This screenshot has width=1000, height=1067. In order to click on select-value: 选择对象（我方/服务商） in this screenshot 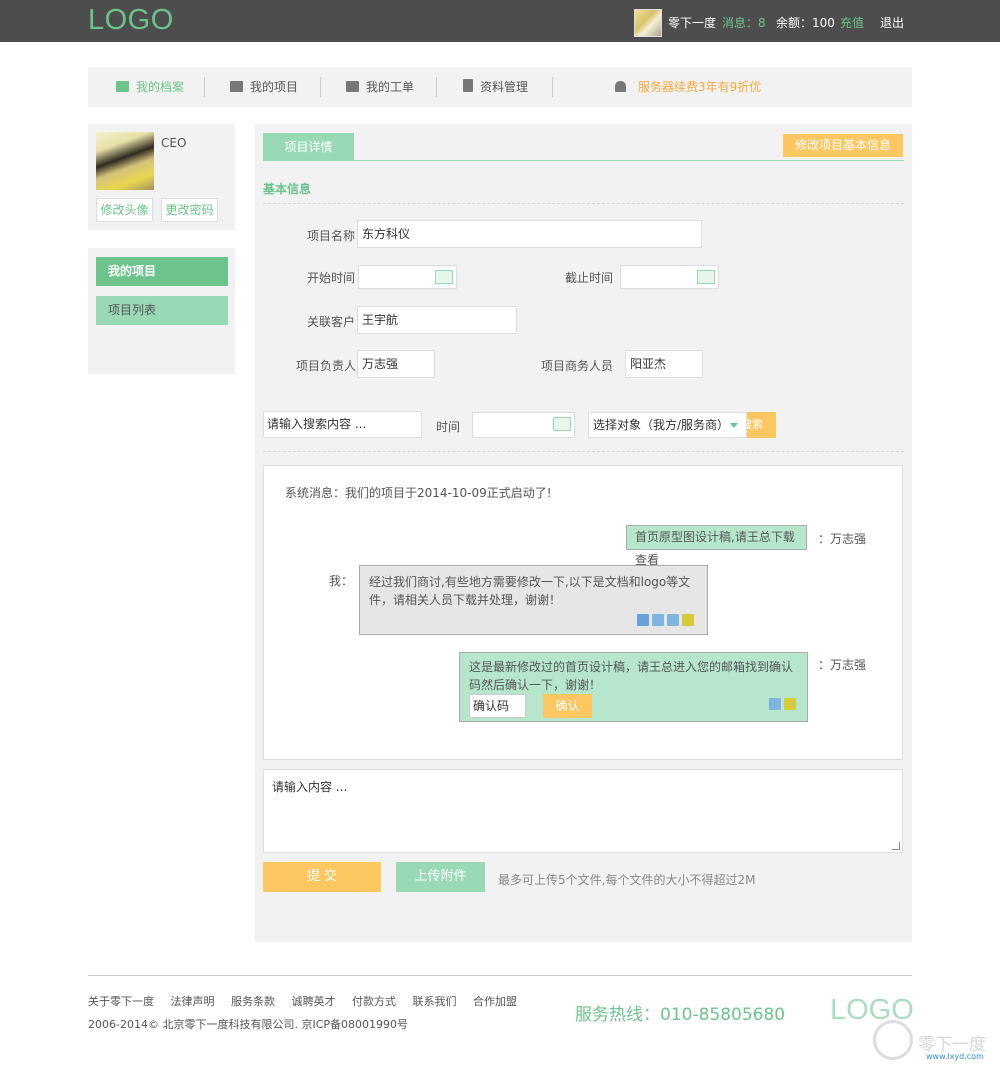, I will do `click(661, 425)`.